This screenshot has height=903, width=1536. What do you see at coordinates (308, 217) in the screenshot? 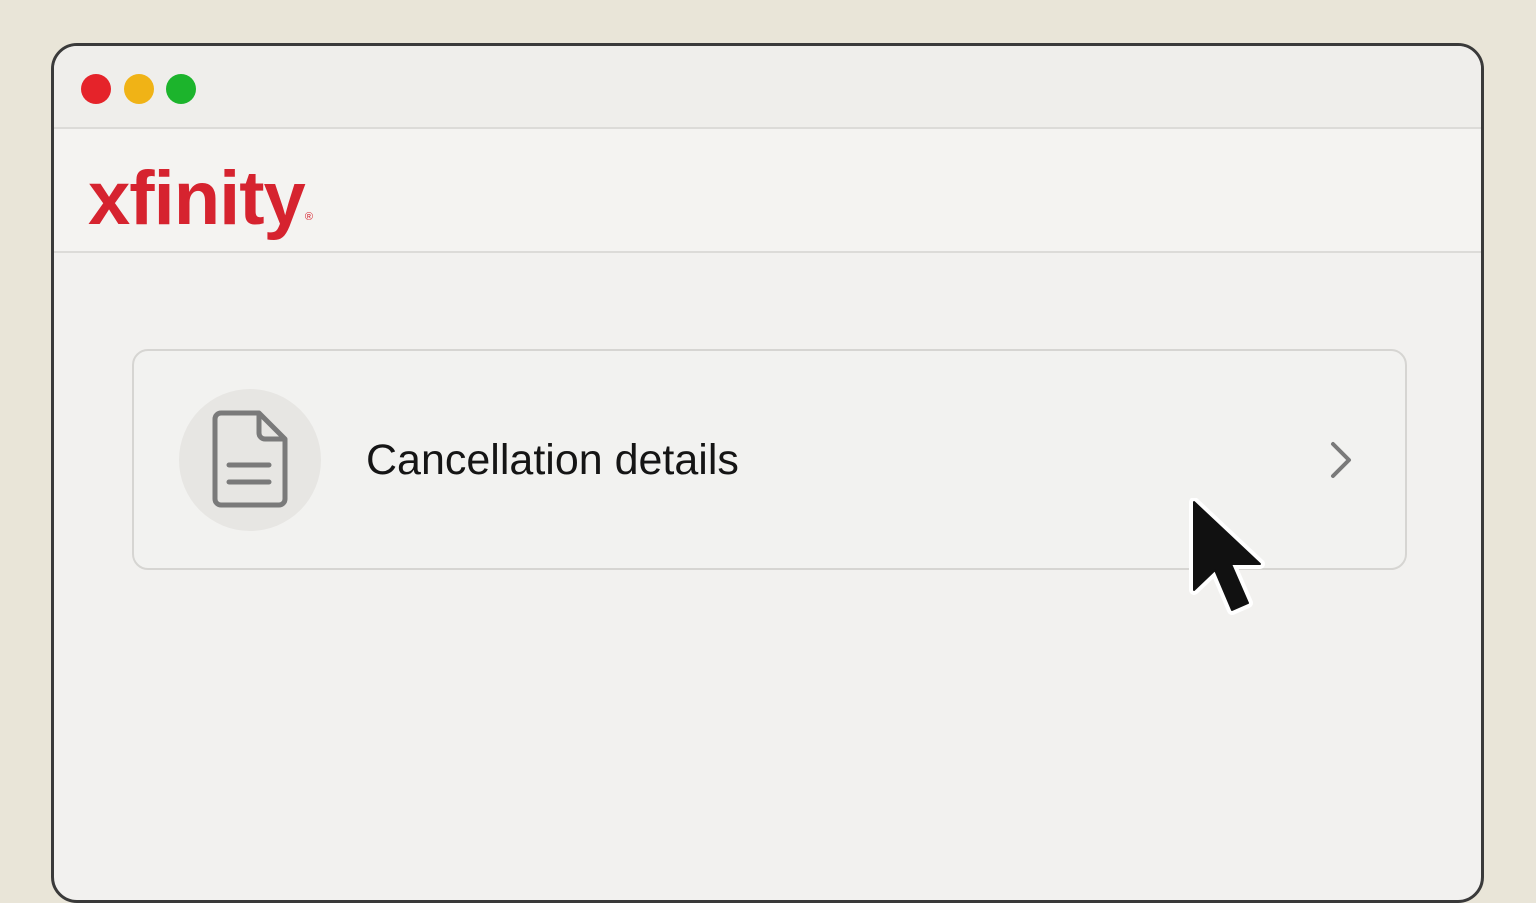
I see `registered-mark: ®` at bounding box center [308, 217].